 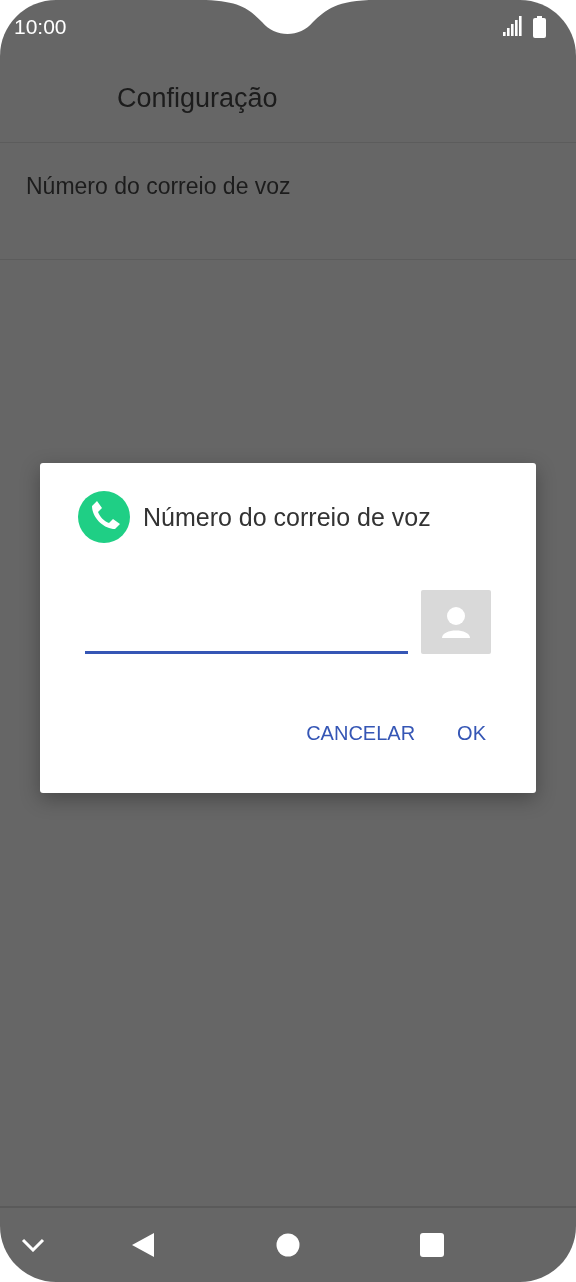 What do you see at coordinates (539, 27) in the screenshot?
I see `battery-icon` at bounding box center [539, 27].